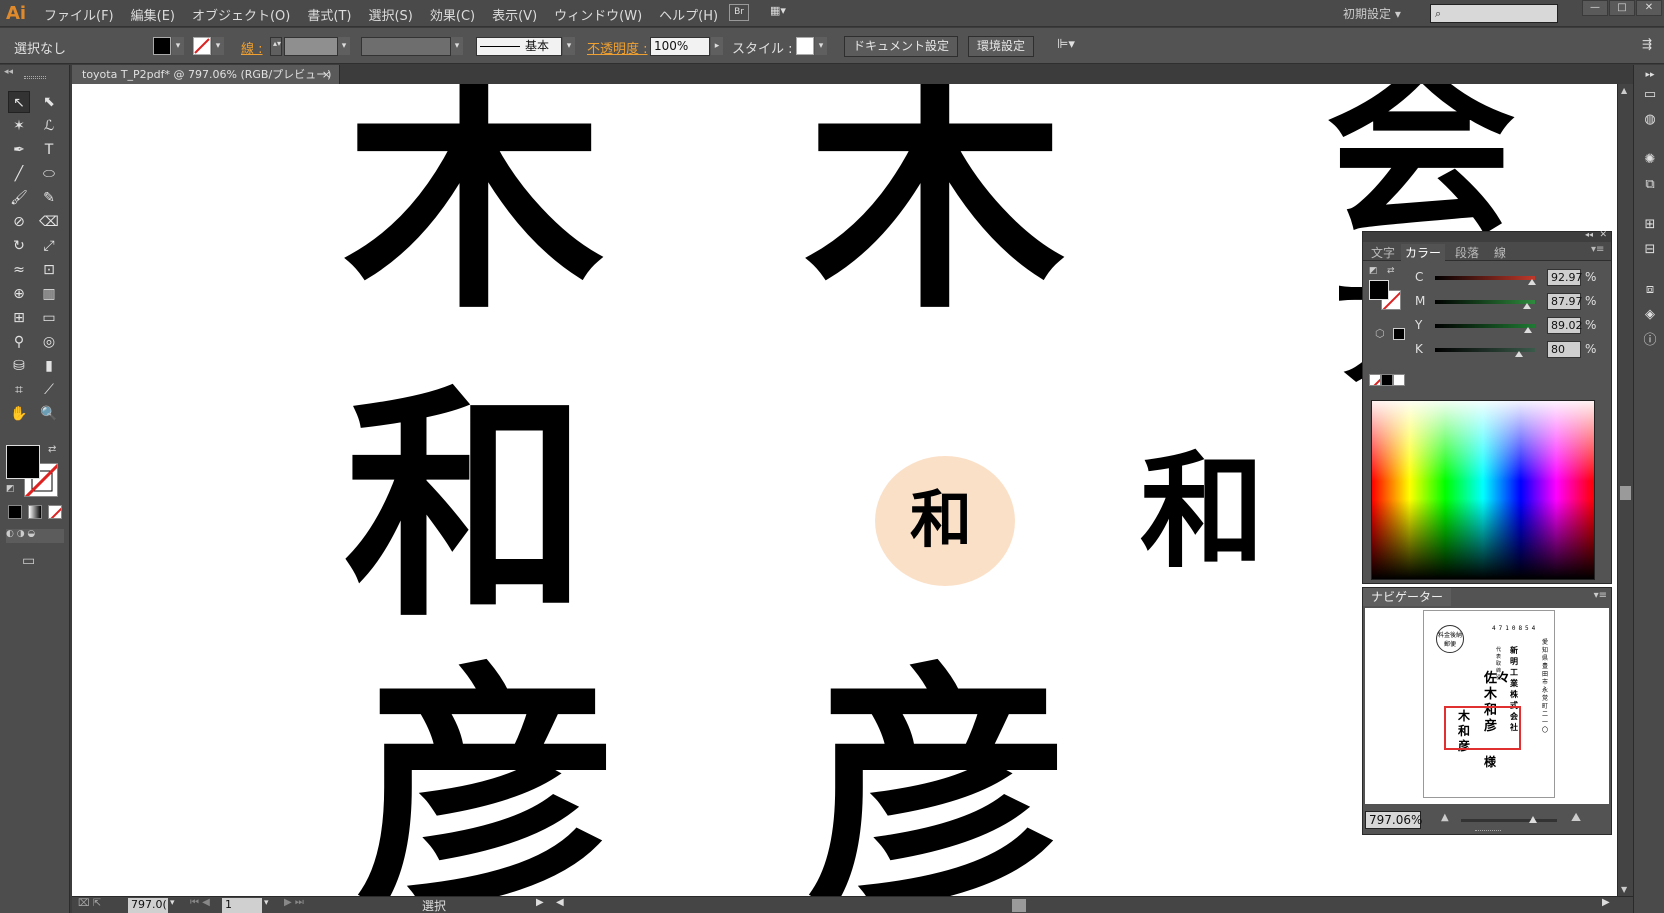  Describe the element at coordinates (1485, 326) in the screenshot. I see `yellow-track` at that location.